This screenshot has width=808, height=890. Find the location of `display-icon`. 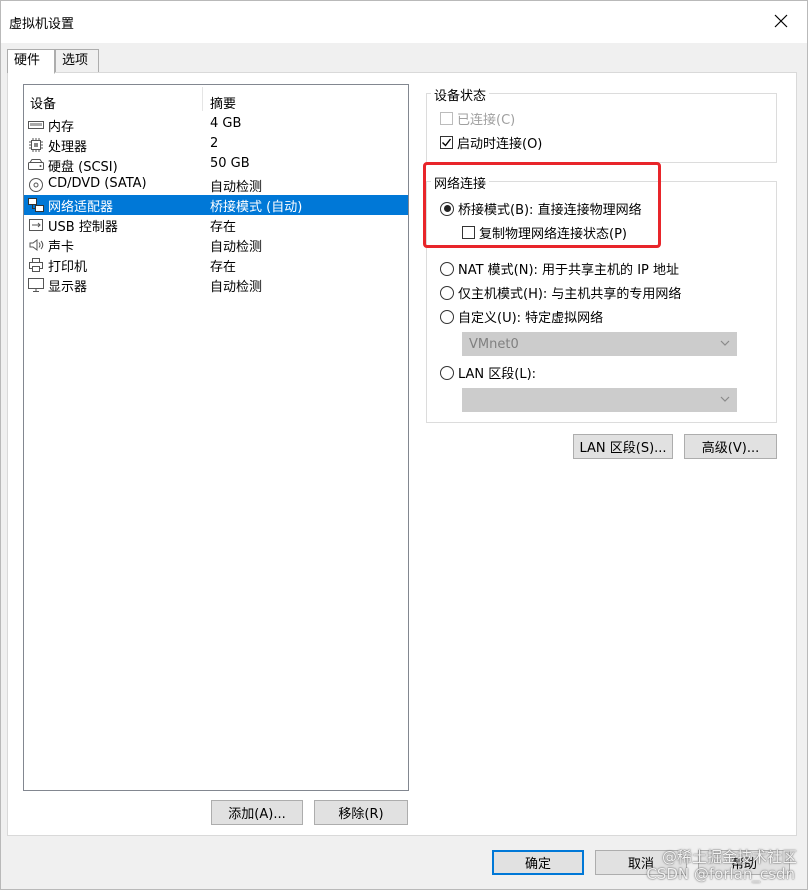

display-icon is located at coordinates (36, 285).